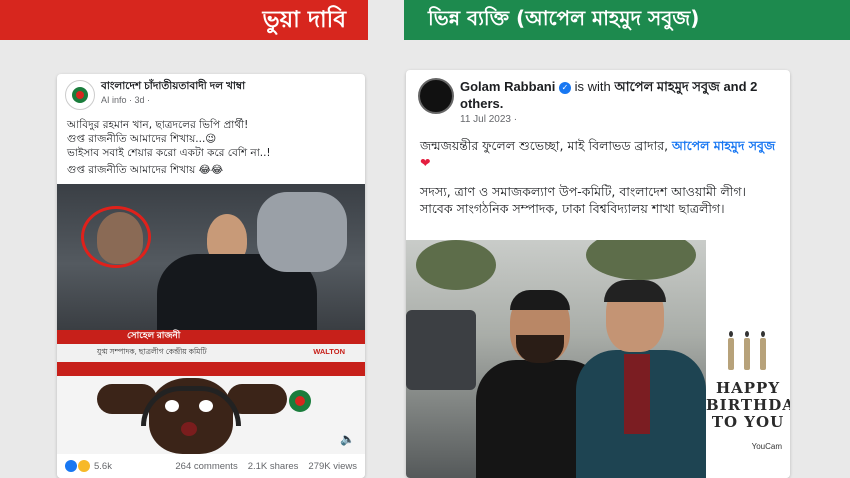  I want to click on tv-name-label: সোহেল রাজনী, so click(154, 335).